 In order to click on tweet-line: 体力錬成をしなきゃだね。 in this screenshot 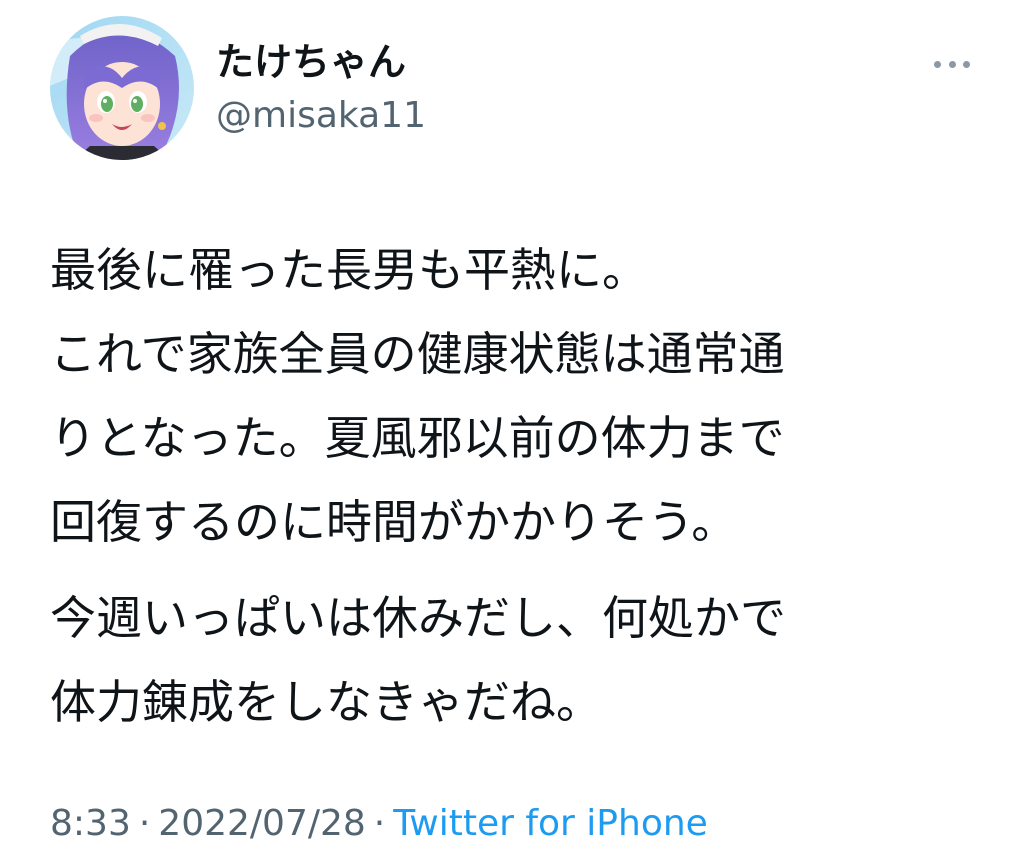, I will do `click(326, 702)`.